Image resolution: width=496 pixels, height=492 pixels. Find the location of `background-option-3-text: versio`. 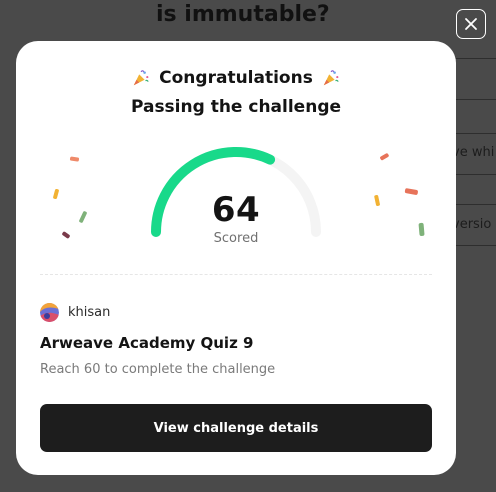

background-option-3-text: versio is located at coordinates (472, 224).